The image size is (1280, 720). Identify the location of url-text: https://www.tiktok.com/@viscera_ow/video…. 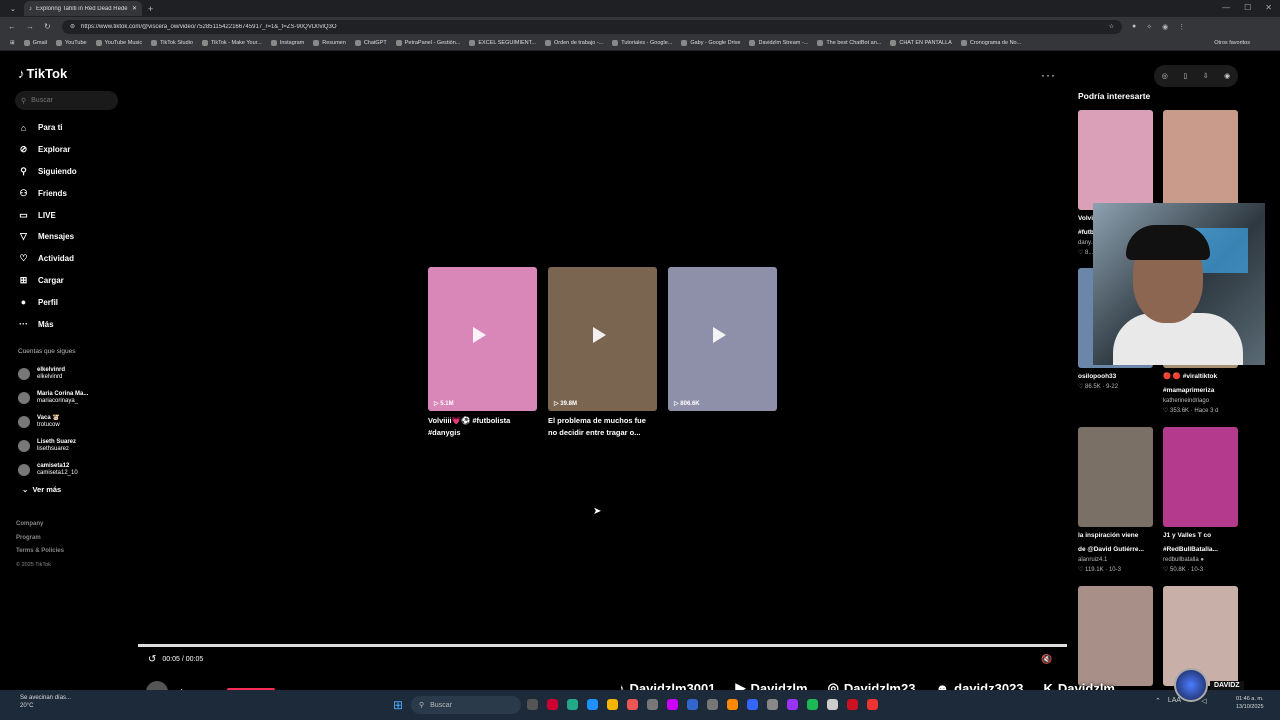
(592, 27).